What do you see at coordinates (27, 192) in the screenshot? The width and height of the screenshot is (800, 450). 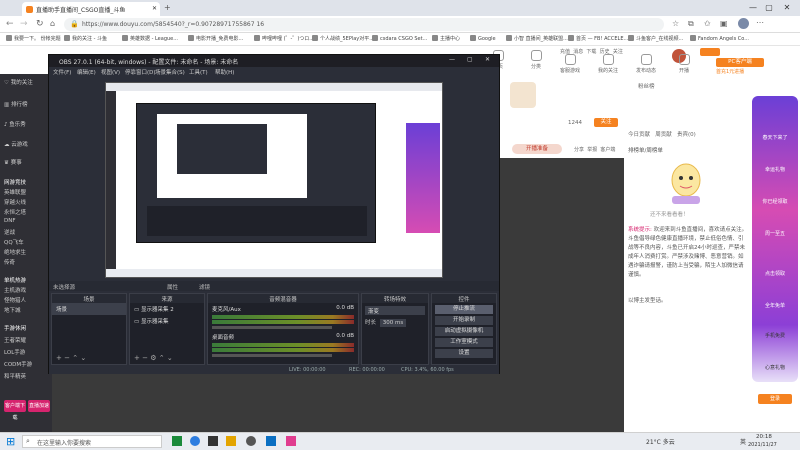 I see `sidebar-link: 英雄联盟` at bounding box center [27, 192].